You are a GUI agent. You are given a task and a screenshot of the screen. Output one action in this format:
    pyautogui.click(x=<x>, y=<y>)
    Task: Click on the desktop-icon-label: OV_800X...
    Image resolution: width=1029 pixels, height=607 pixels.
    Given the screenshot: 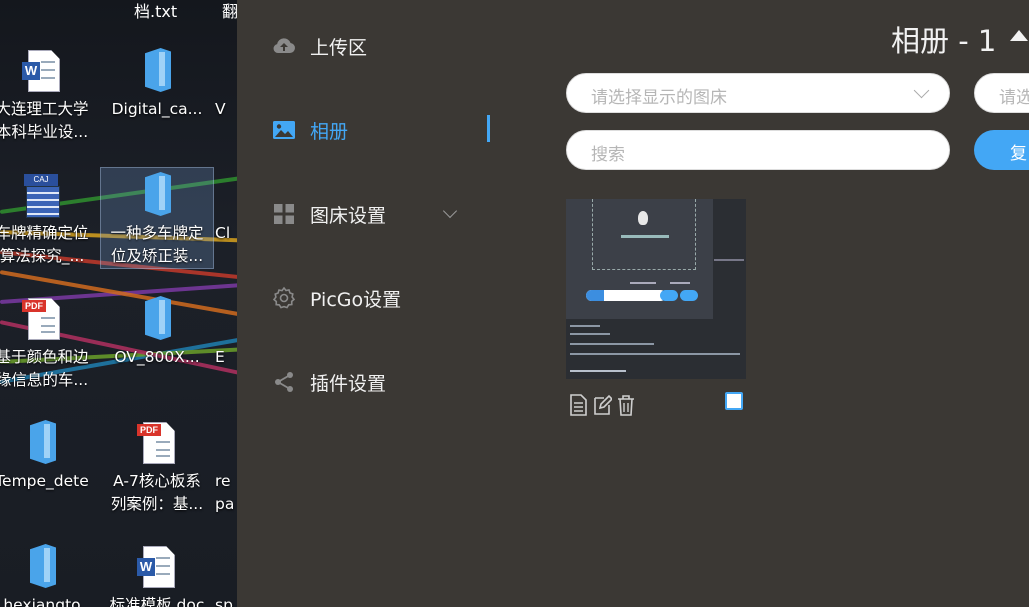 What is the action you would take?
    pyautogui.click(x=157, y=357)
    